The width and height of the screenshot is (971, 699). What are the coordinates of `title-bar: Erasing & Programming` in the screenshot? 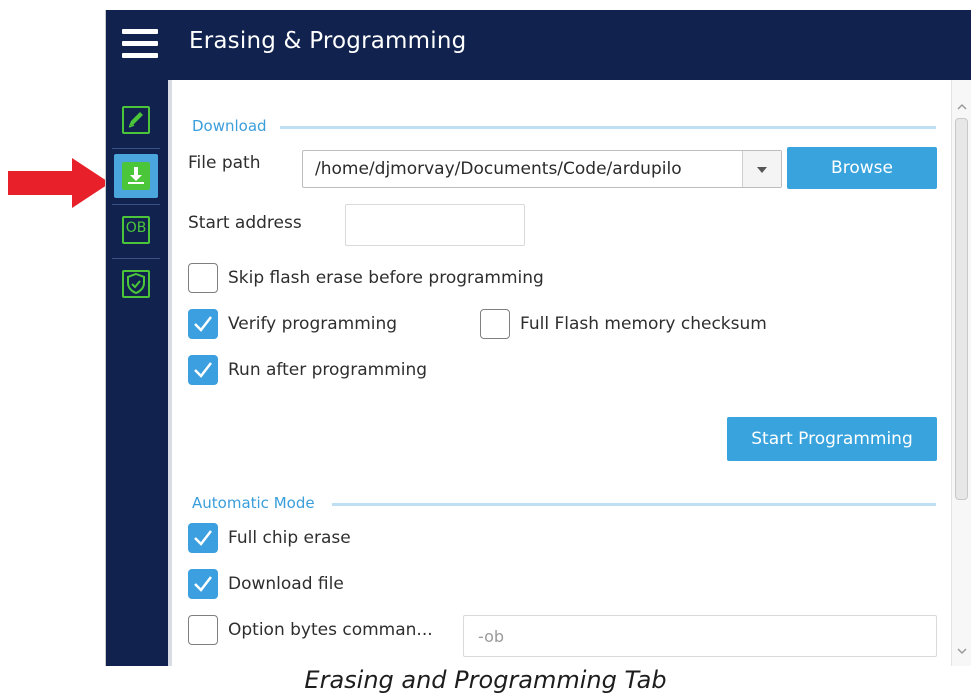 It's located at (538, 45).